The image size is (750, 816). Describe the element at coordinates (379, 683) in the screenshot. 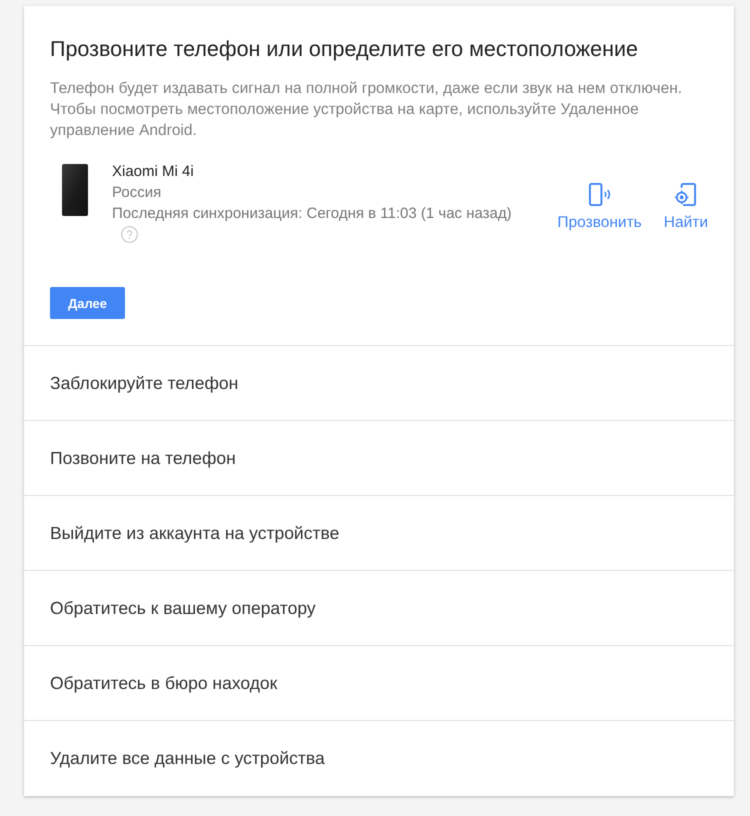

I see `option-item: Обратитесь в бюро находок` at that location.